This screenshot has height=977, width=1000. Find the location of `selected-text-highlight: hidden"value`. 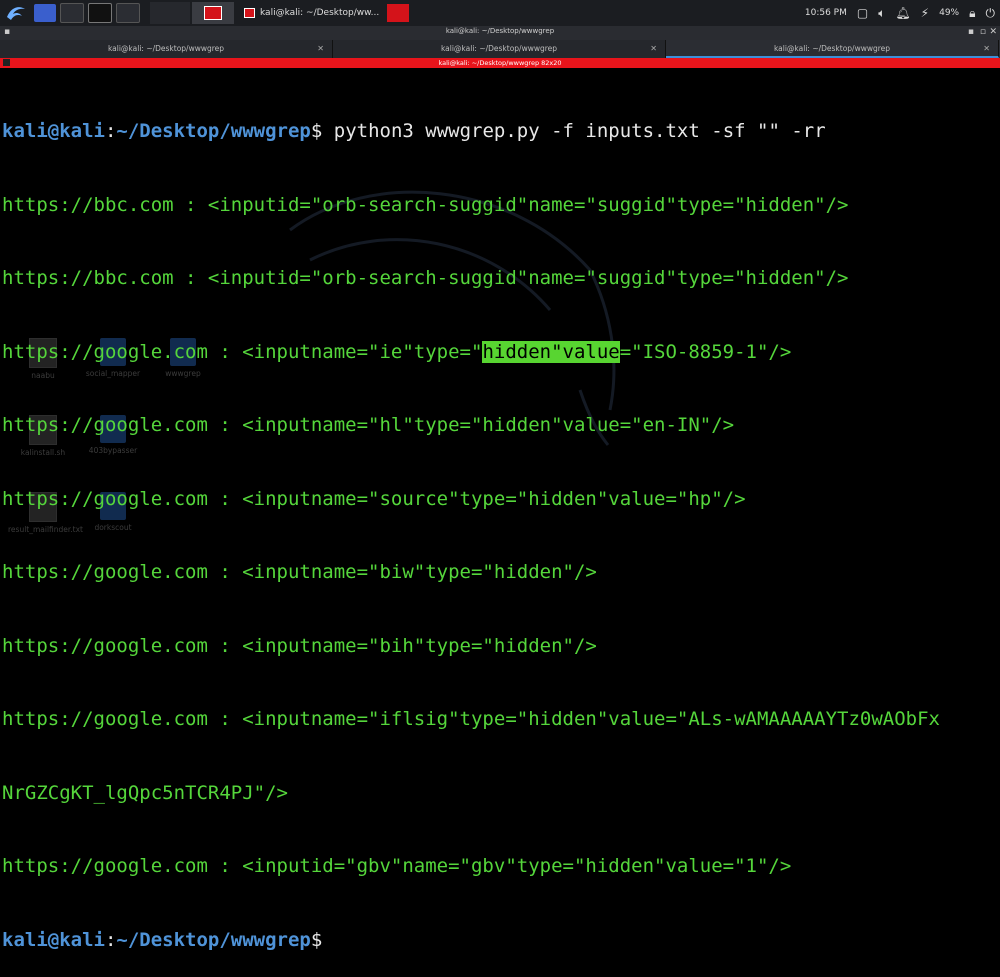

selected-text-highlight: hidden"value is located at coordinates (551, 351).